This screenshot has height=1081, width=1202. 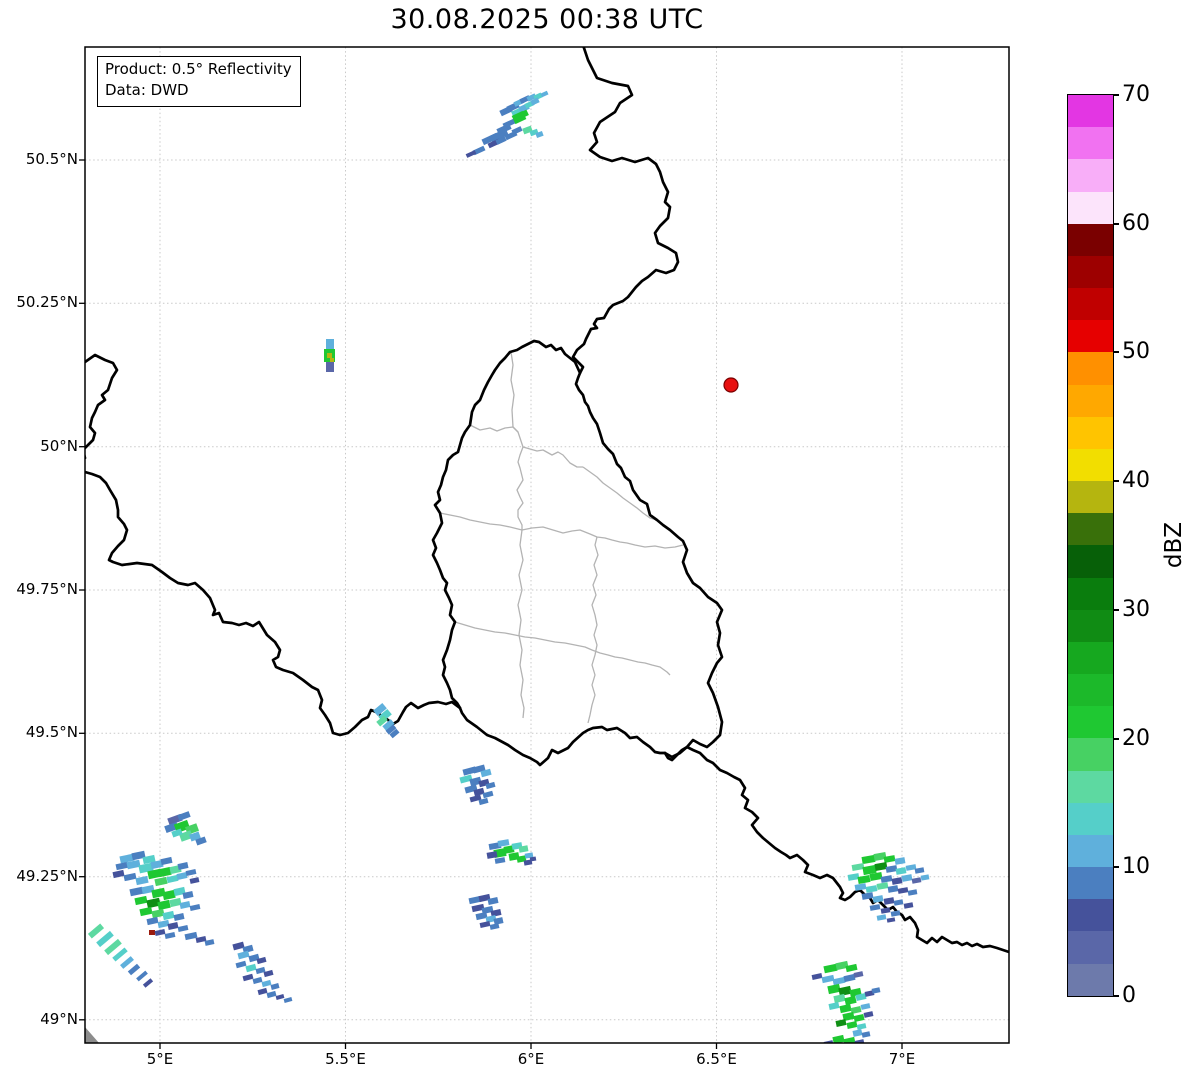 What do you see at coordinates (59, 1018) in the screenshot?
I see `y-tick-label: 49°N` at bounding box center [59, 1018].